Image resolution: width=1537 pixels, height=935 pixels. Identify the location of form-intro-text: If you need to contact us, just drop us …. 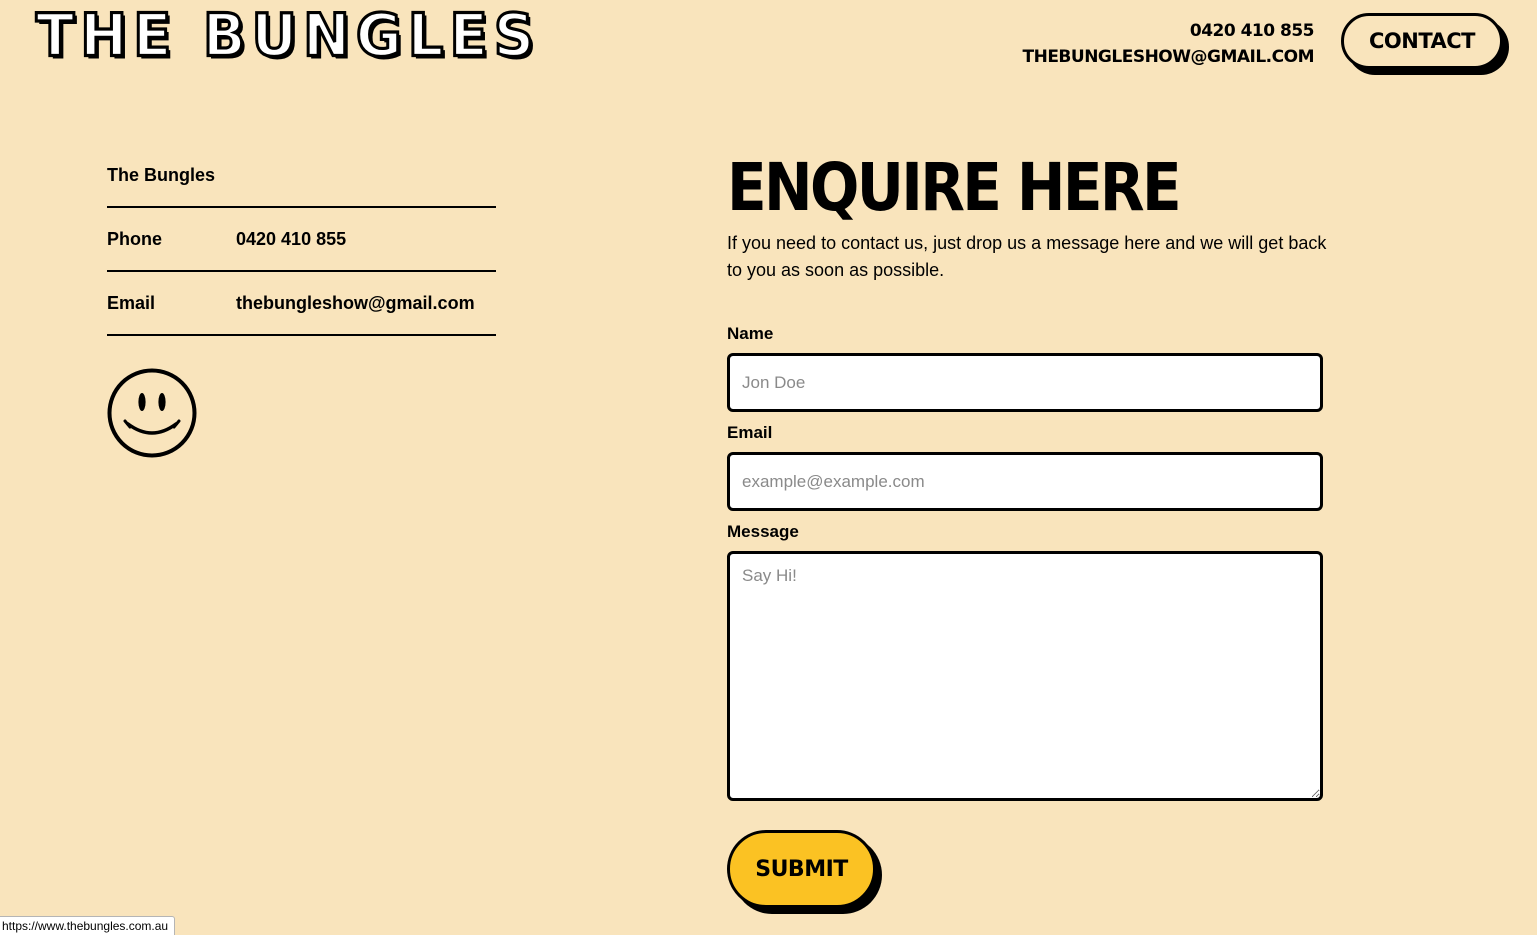
(1027, 256).